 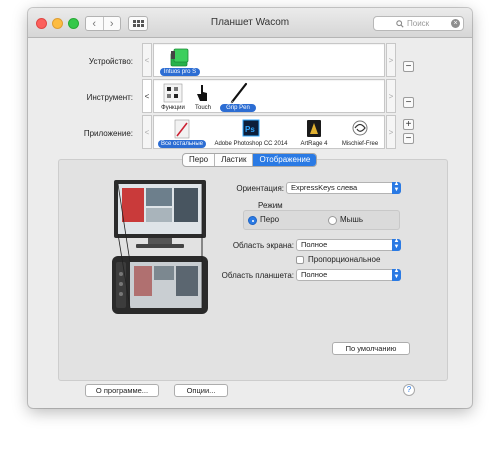 I want to click on app-tile-mischief: Mischief-Free, so click(x=360, y=133).